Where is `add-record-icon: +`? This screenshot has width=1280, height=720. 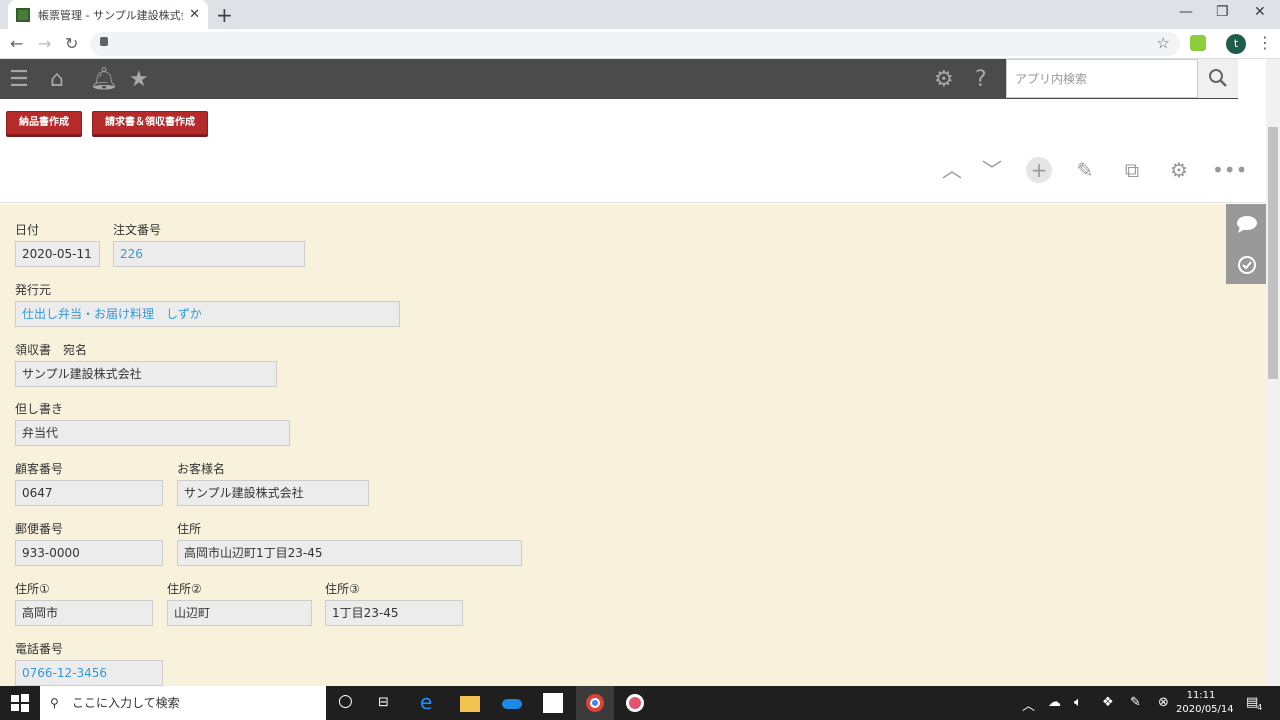 add-record-icon: + is located at coordinates (1039, 170).